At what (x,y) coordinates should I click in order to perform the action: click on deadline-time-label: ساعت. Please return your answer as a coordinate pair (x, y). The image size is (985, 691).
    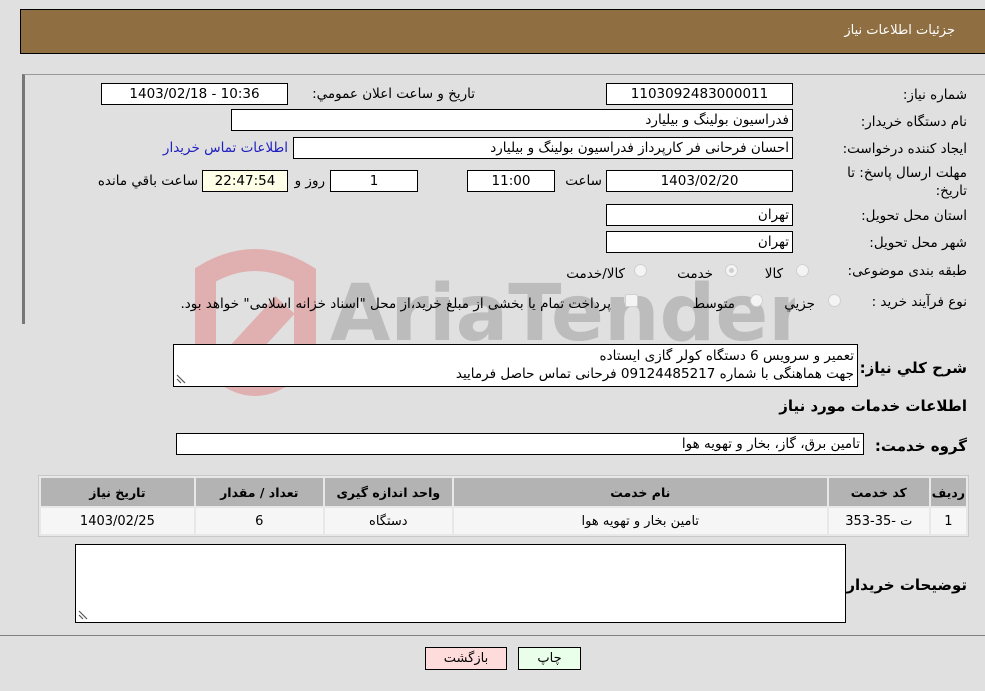
    Looking at the image, I should click on (583, 181).